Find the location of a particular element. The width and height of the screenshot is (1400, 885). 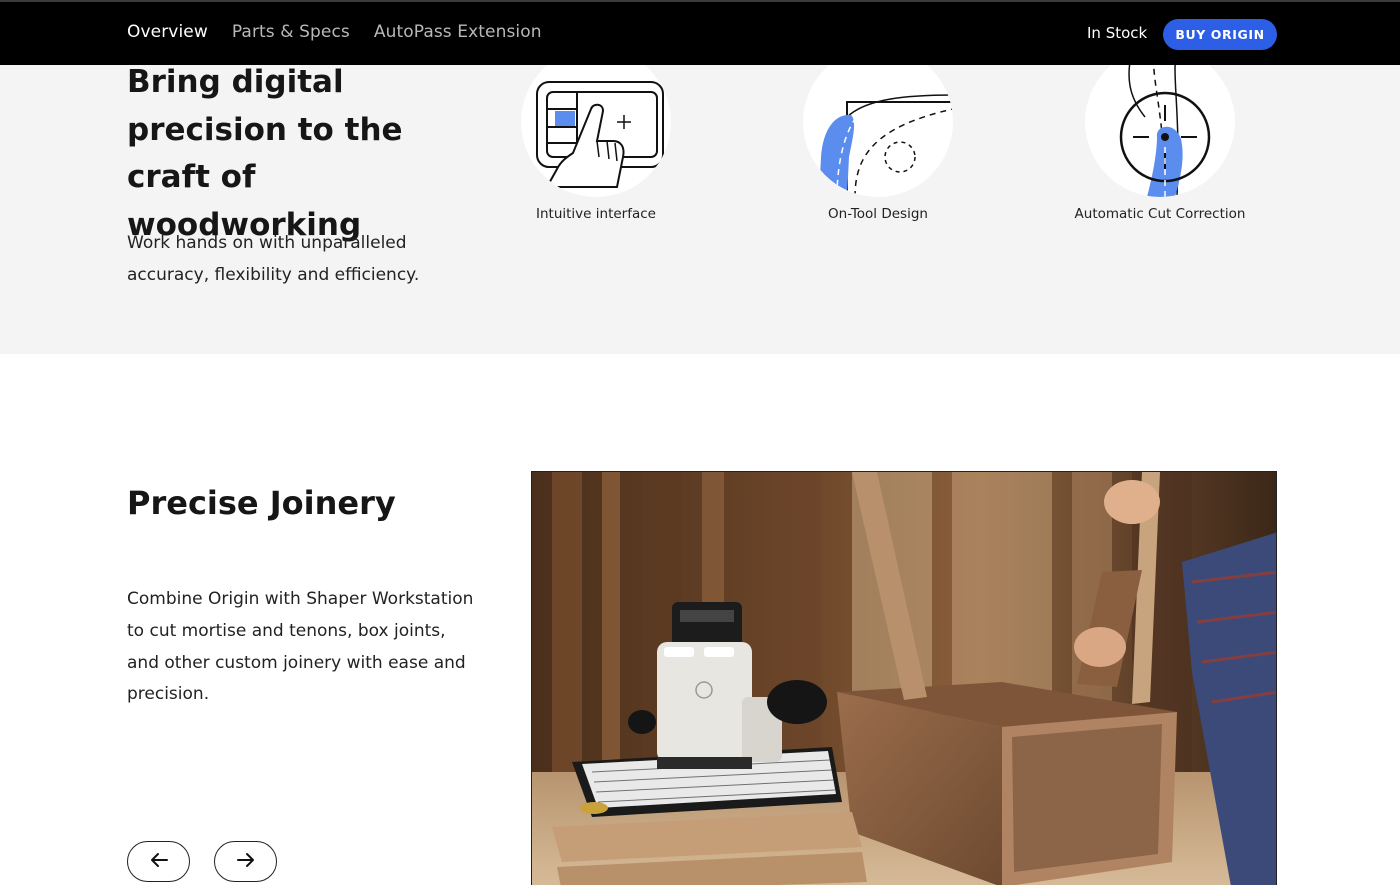

carousel-prev-button is located at coordinates (158, 861).